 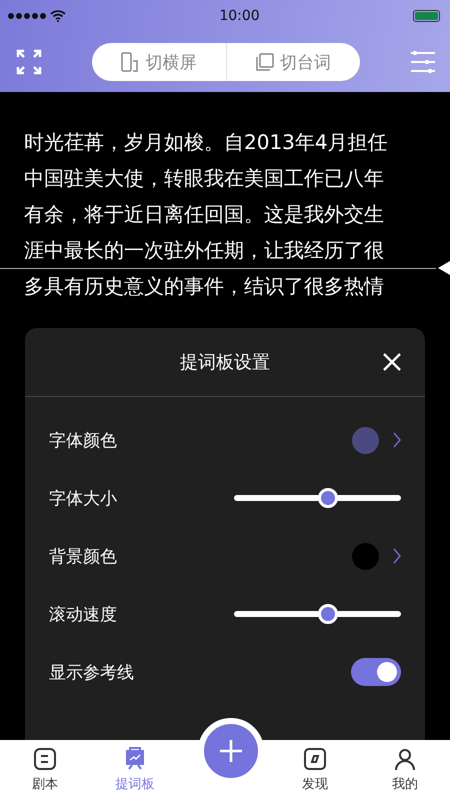 I want to click on tab-item: 发现, so click(x=315, y=770).